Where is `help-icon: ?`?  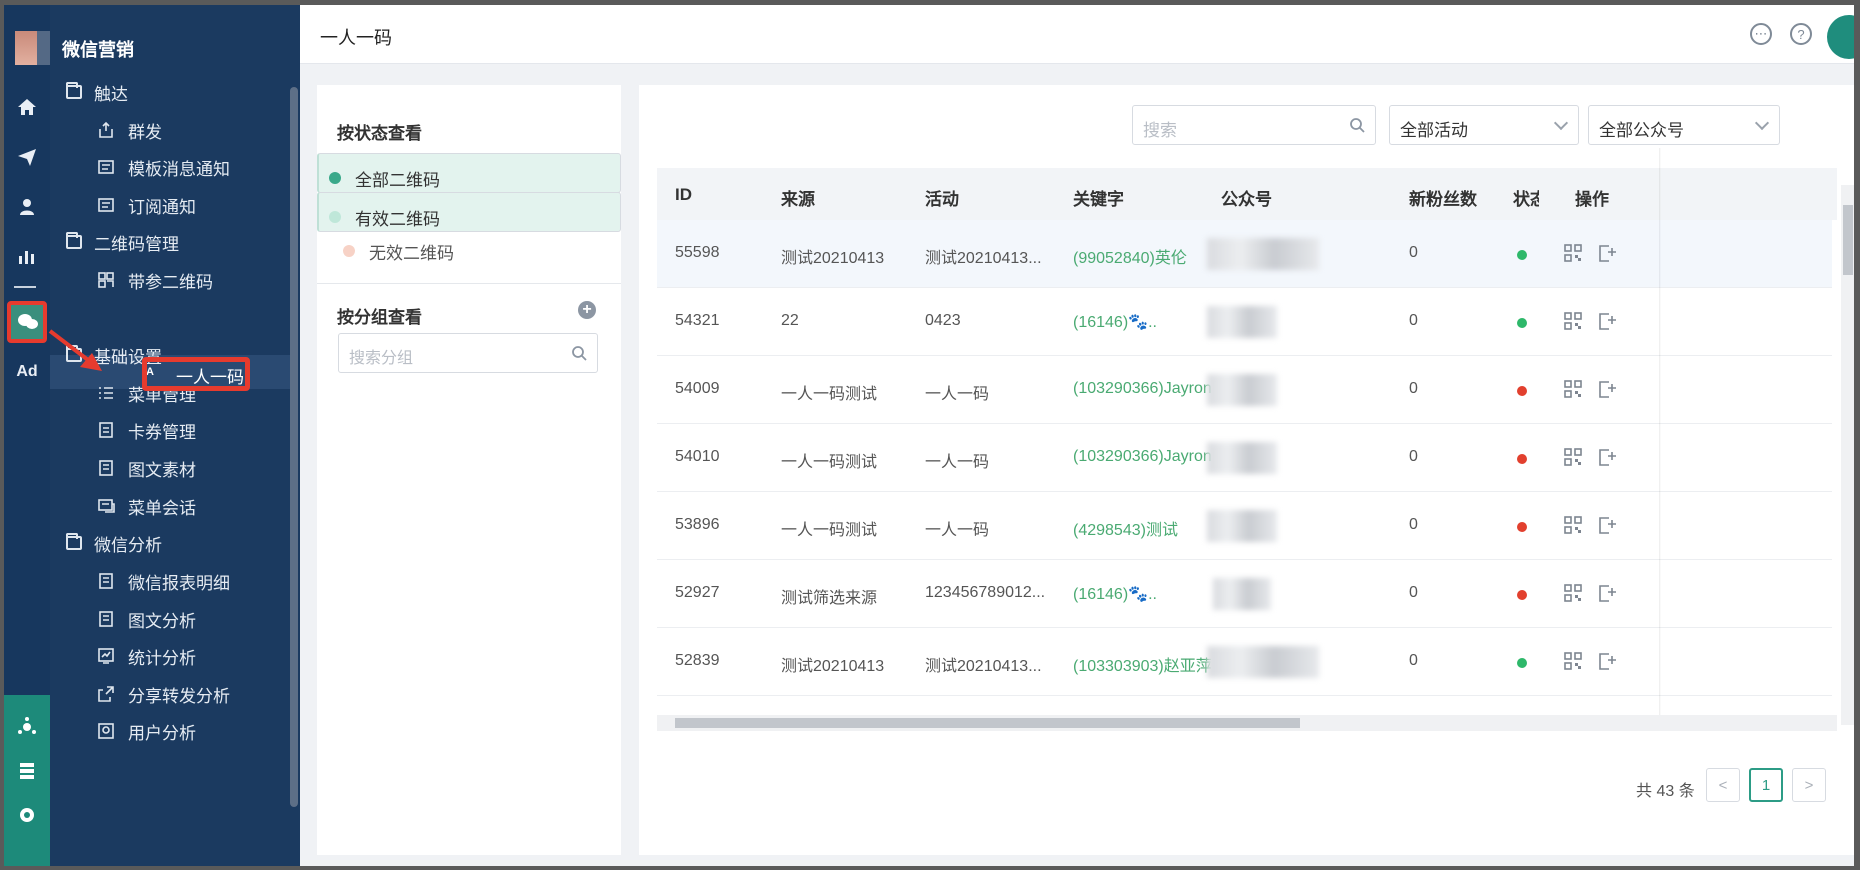
help-icon: ? is located at coordinates (1801, 34).